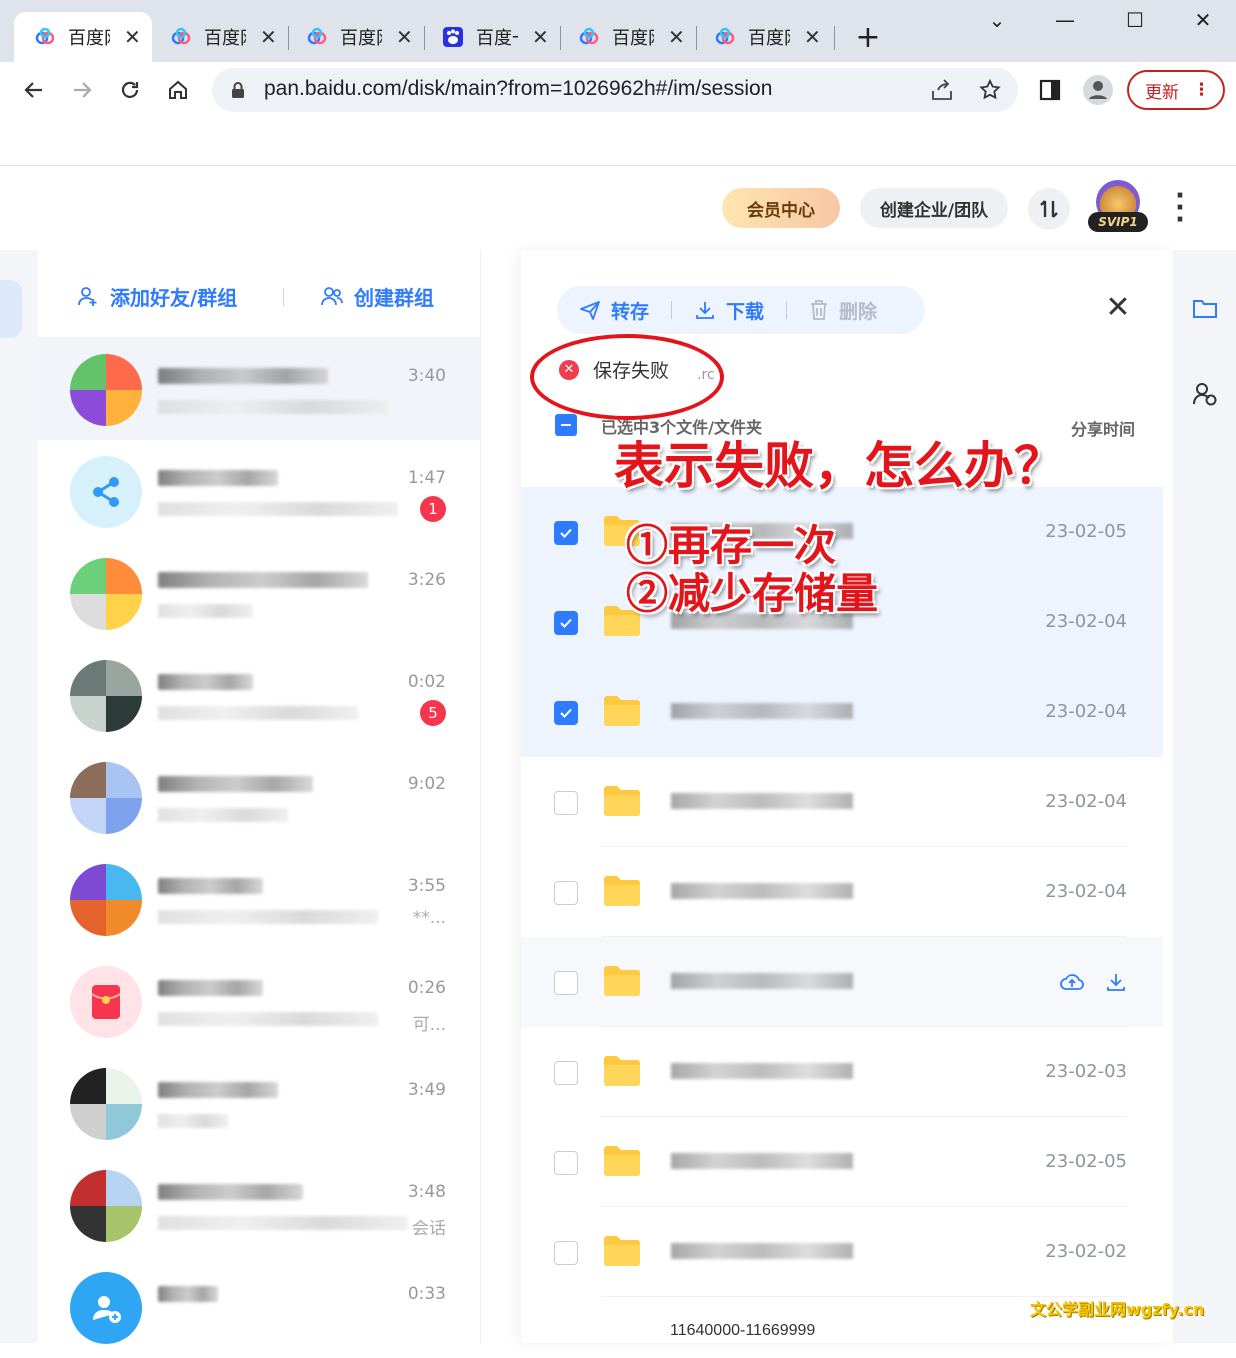  What do you see at coordinates (842, 982) in the screenshot?
I see `file-row` at bounding box center [842, 982].